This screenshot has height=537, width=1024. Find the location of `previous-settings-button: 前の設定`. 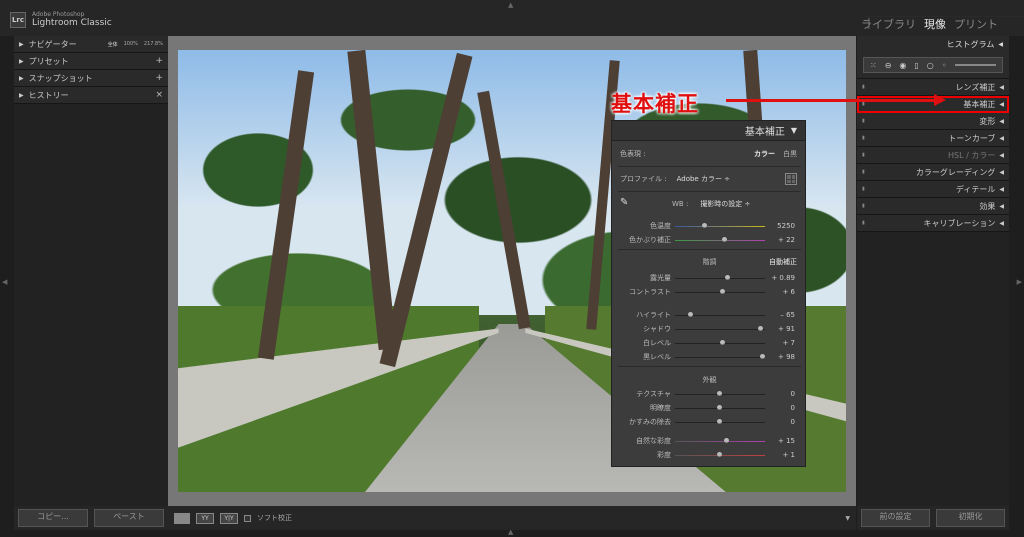

previous-settings-button: 前の設定 is located at coordinates (895, 518).